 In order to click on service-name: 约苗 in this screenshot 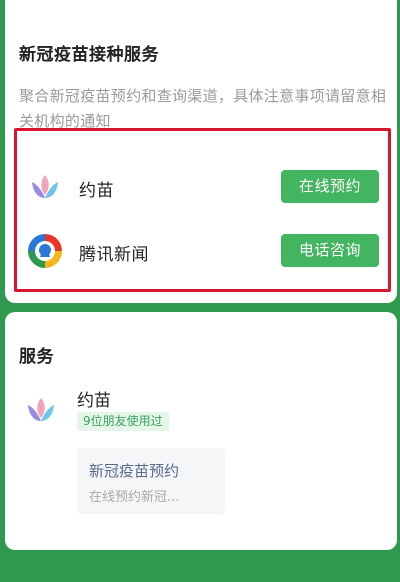, I will do `click(94, 398)`.